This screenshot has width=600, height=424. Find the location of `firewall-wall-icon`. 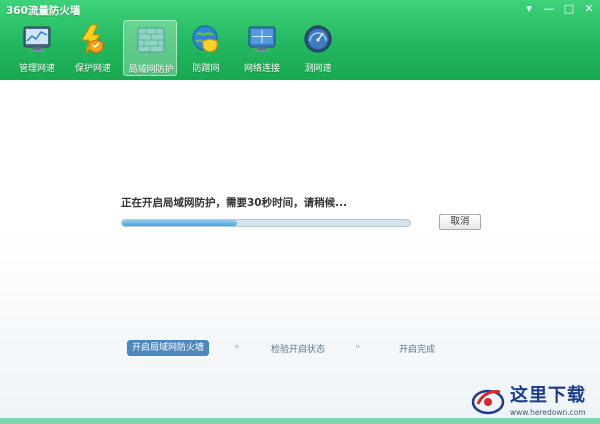

firewall-wall-icon is located at coordinates (151, 40).